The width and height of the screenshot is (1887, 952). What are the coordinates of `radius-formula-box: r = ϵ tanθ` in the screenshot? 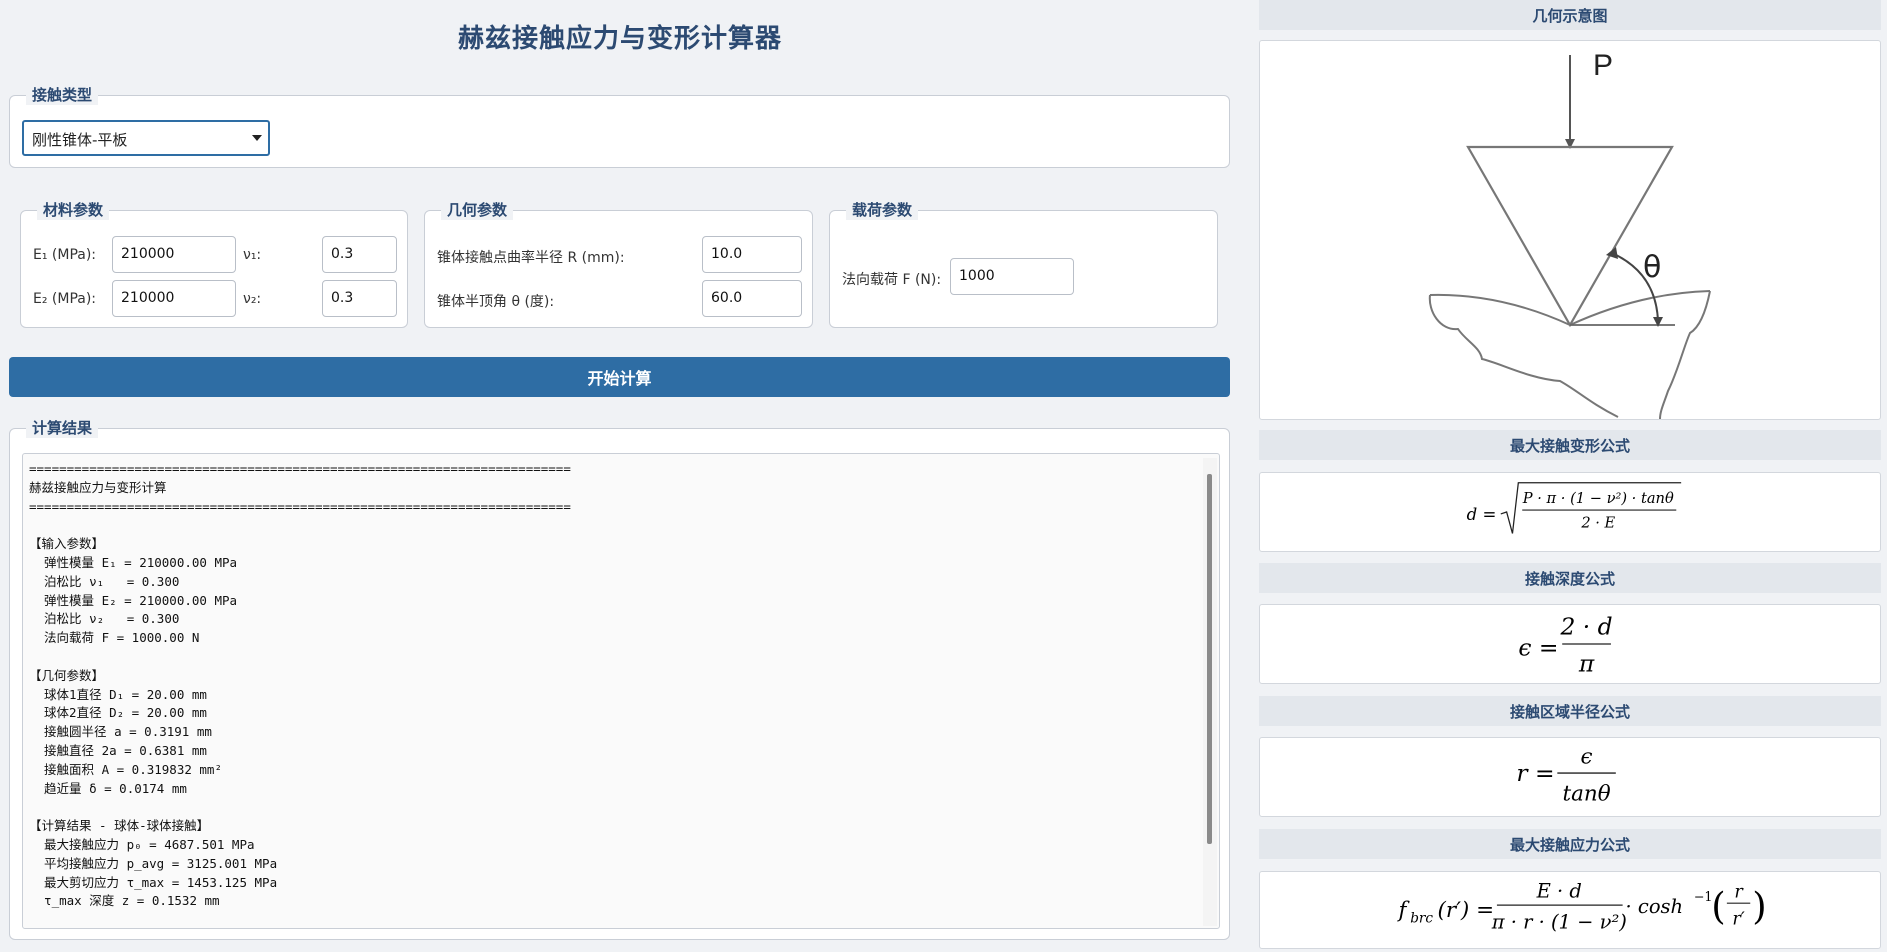 It's located at (1570, 777).